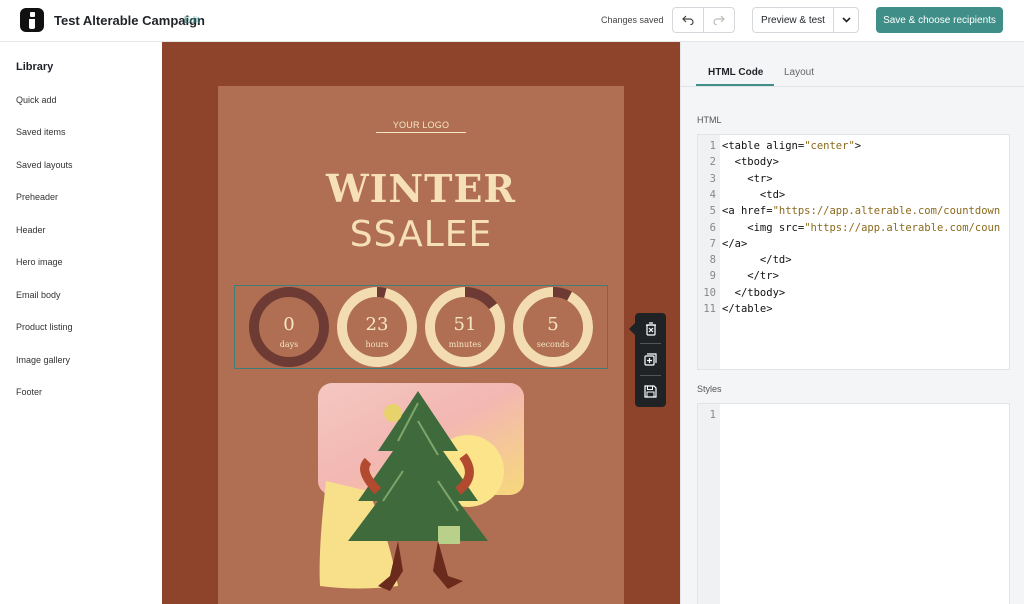 The image size is (1024, 604). I want to click on code-text: </table>, so click(747, 309).